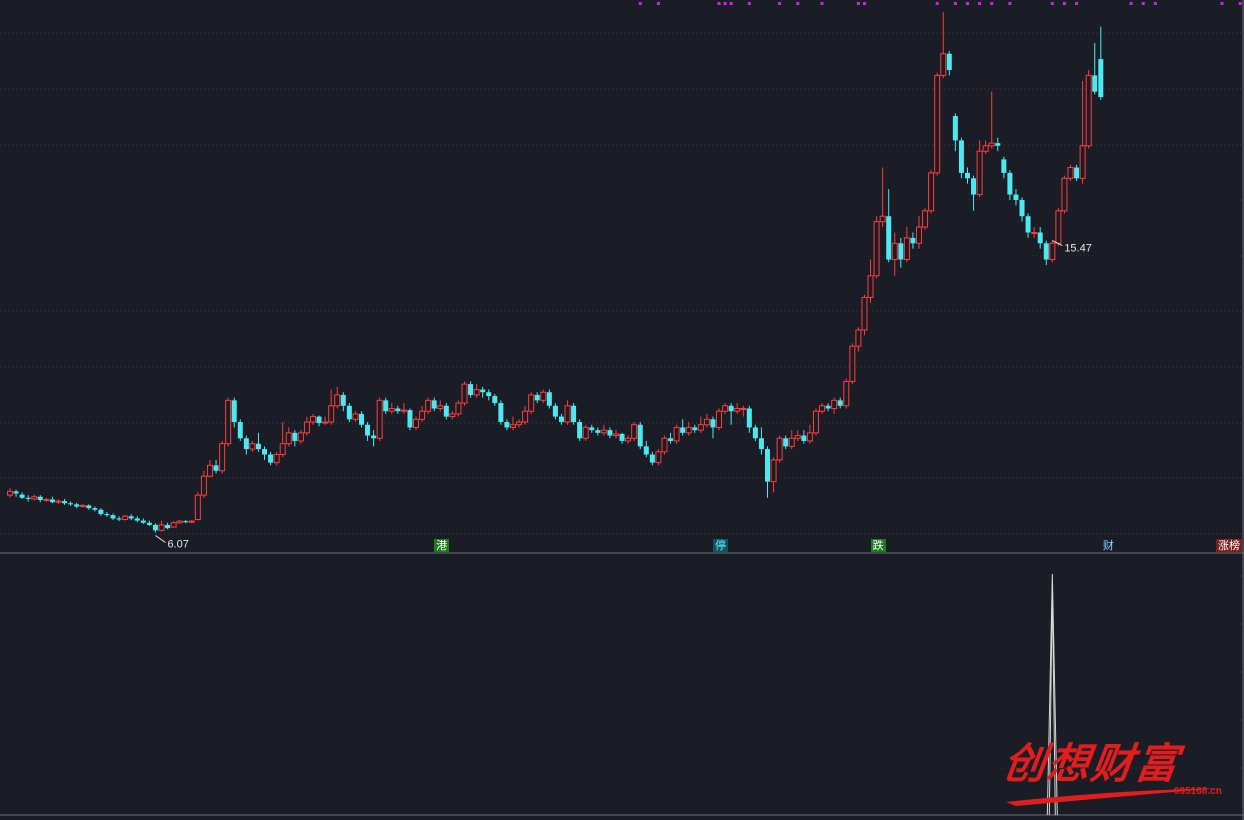 This screenshot has height=820, width=1244. What do you see at coordinates (442, 545) in the screenshot?
I see `event-tag: 港` at bounding box center [442, 545].